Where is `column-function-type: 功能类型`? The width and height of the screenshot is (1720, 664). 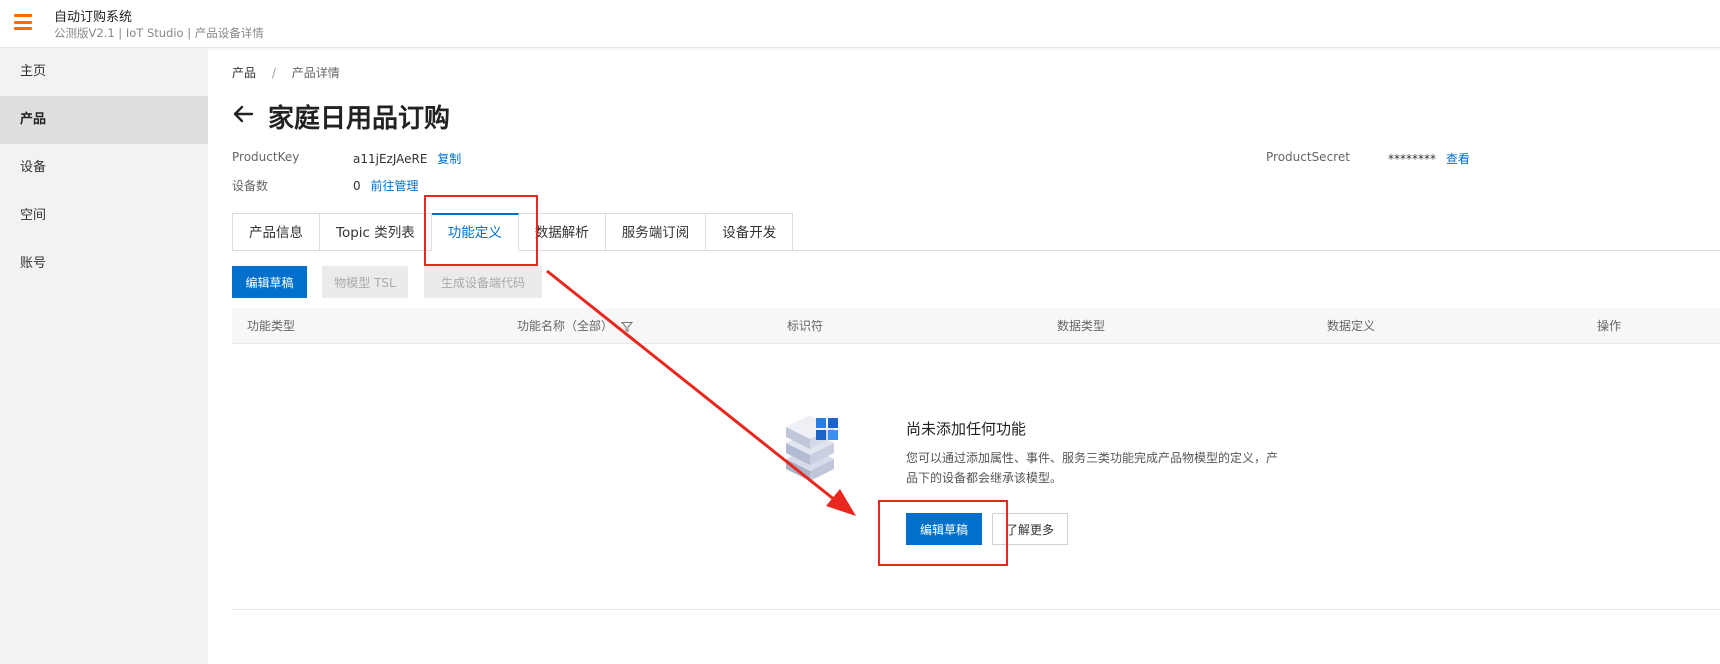
column-function-type: 功能类型 is located at coordinates (271, 326).